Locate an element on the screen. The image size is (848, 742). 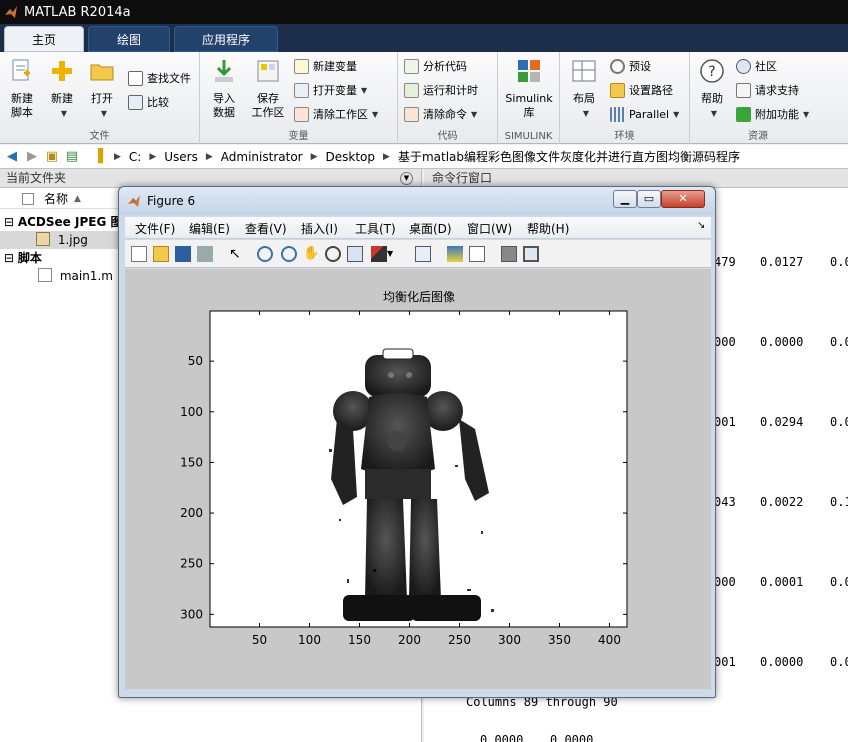
tab-home: 主页 is located at coordinates (44, 39).